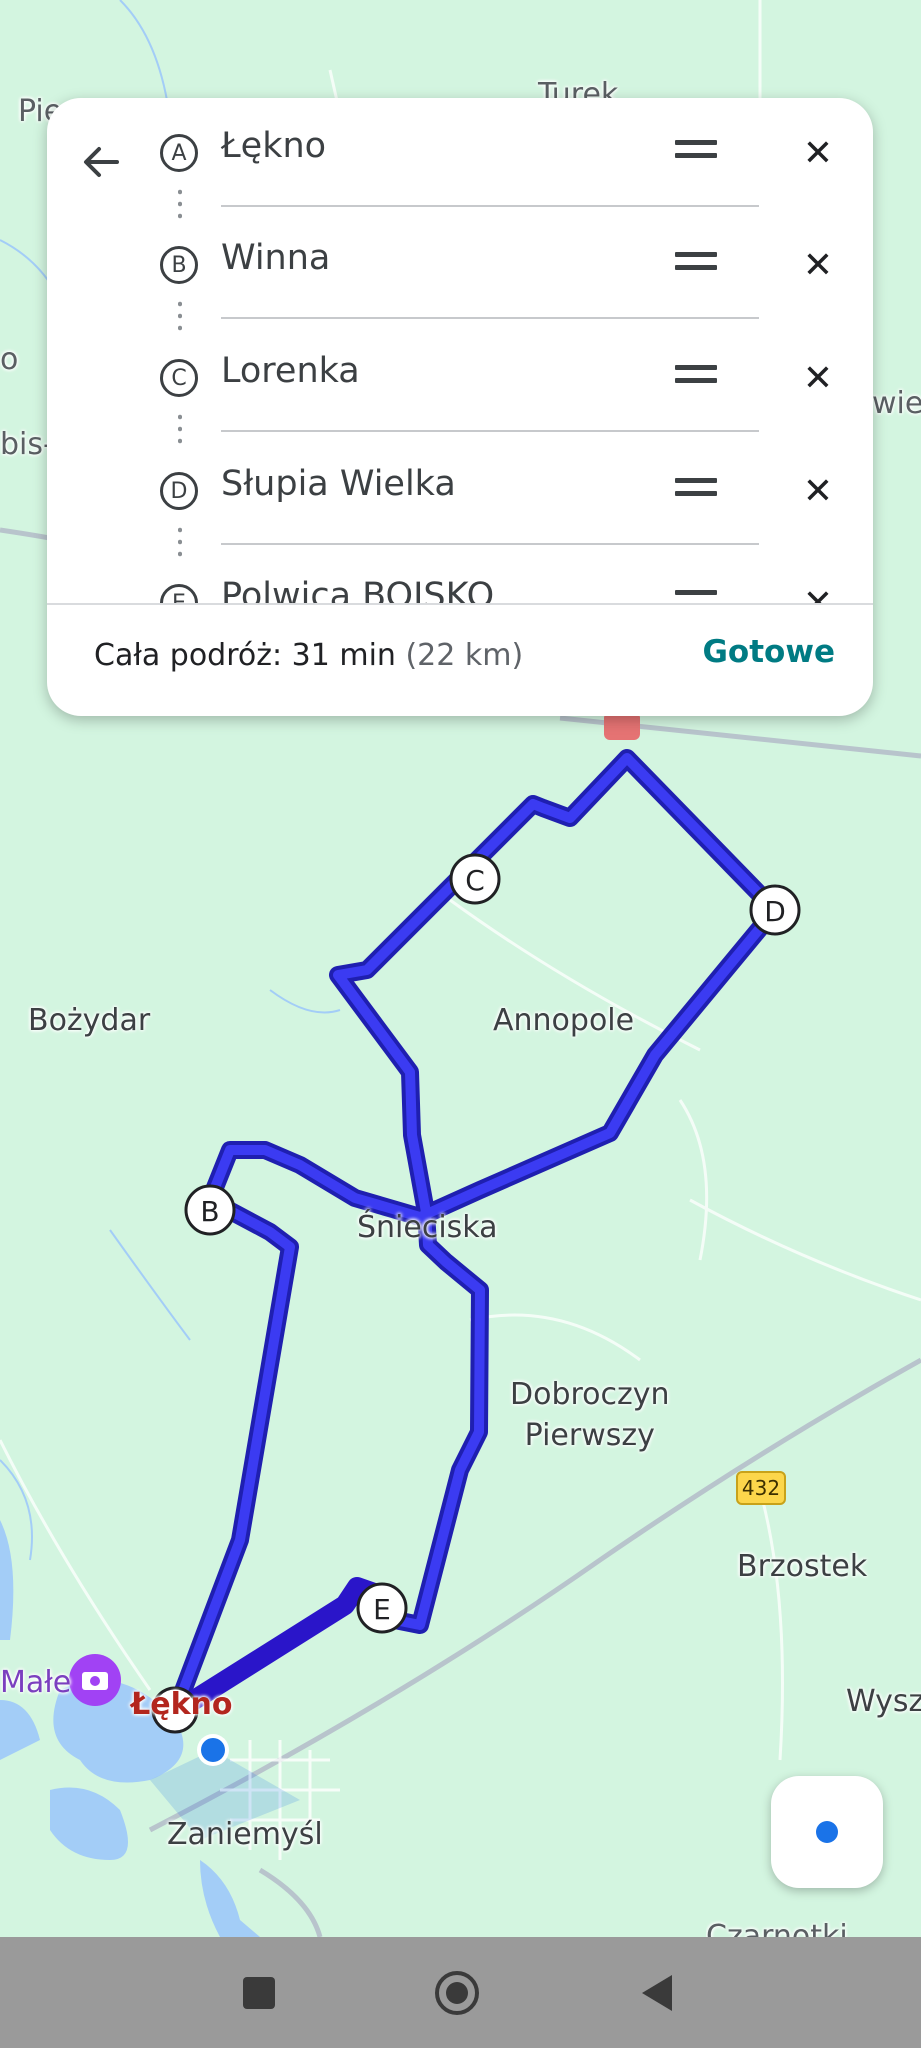  Describe the element at coordinates (768, 652) in the screenshot. I see `done-button: Gotowe` at that location.